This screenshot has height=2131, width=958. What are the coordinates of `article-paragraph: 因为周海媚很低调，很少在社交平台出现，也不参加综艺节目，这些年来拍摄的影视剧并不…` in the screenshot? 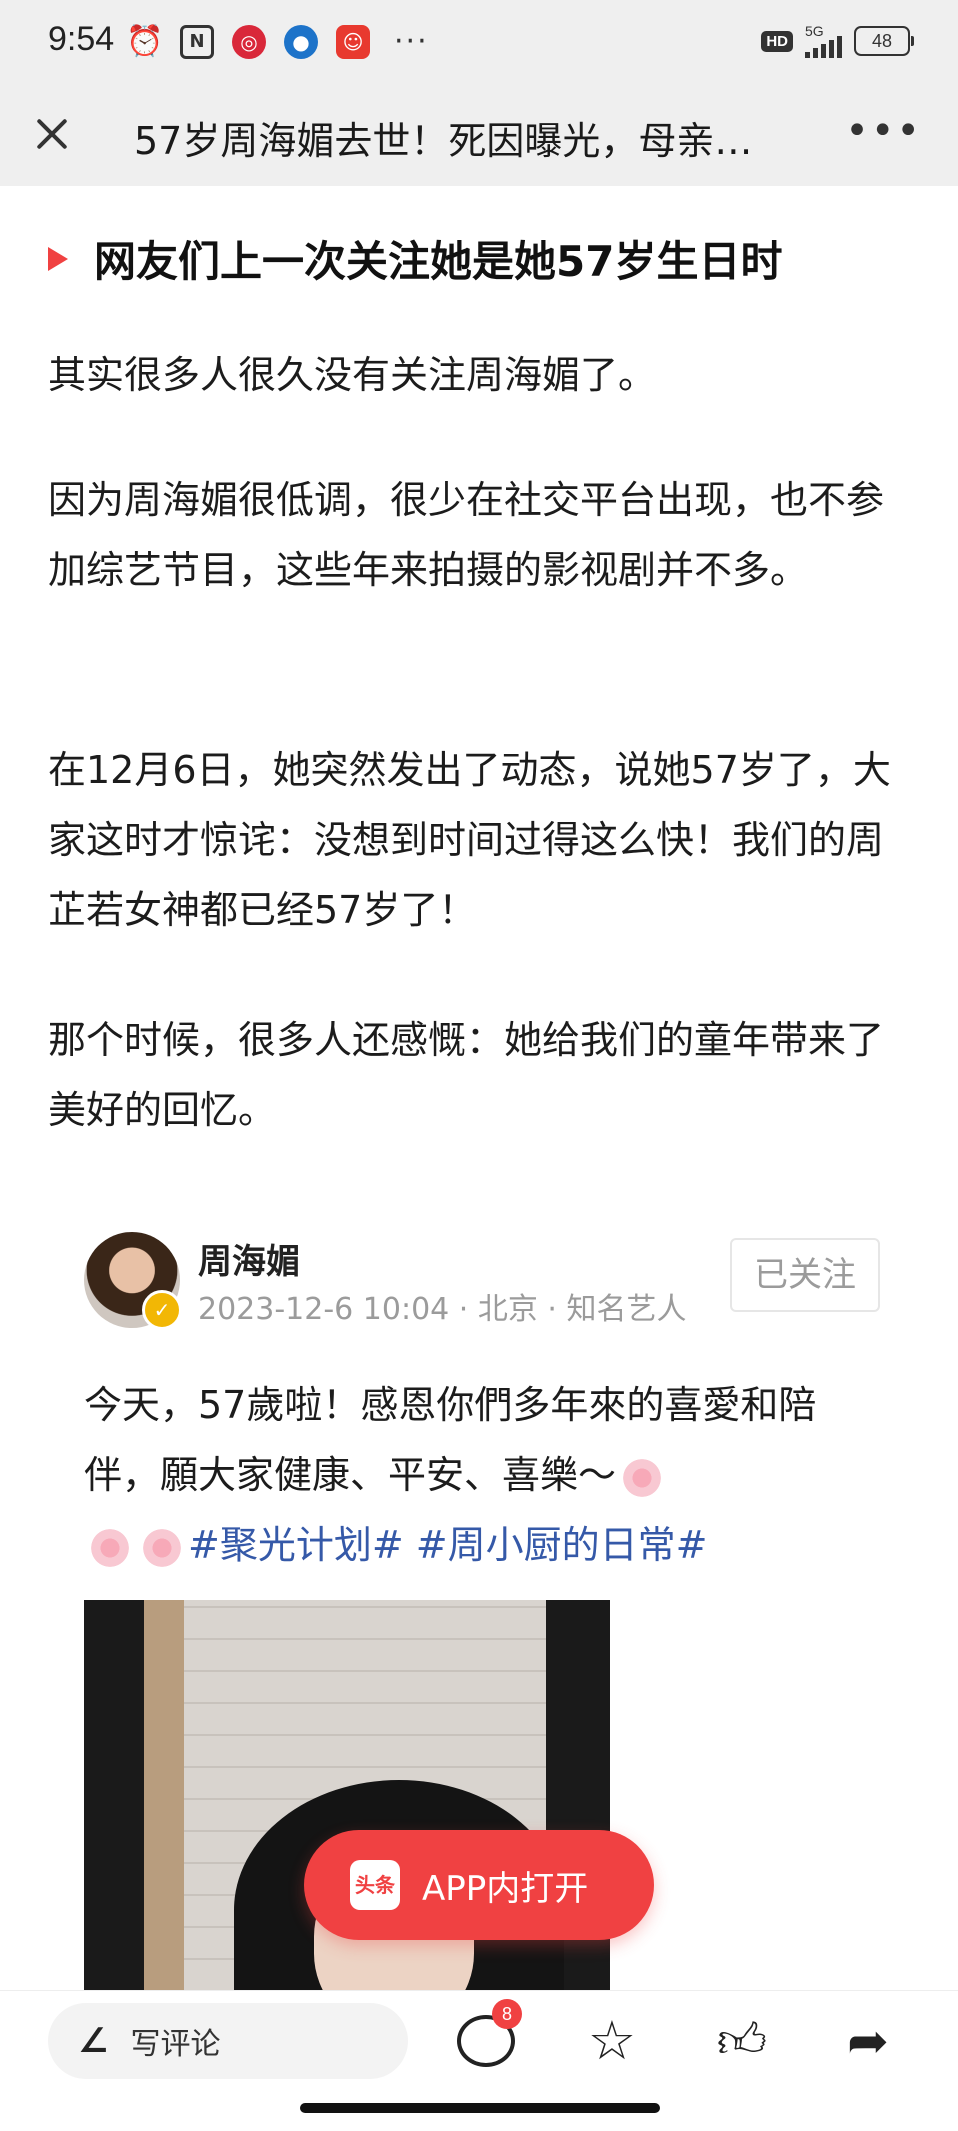 It's located at (466, 535).